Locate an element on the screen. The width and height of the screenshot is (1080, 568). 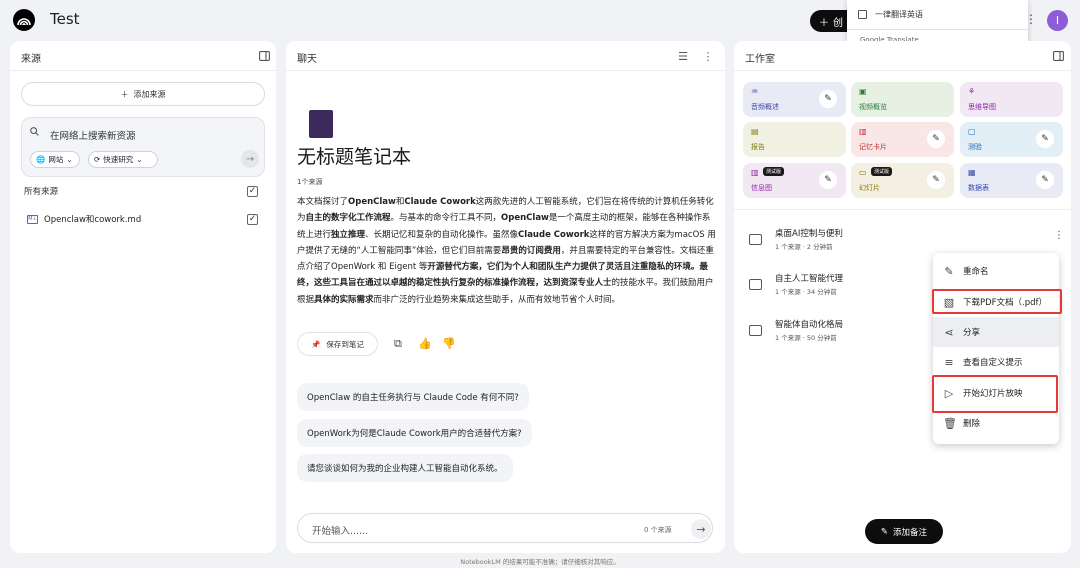
menu-item-label: 分享 is located at coordinates (972, 333).